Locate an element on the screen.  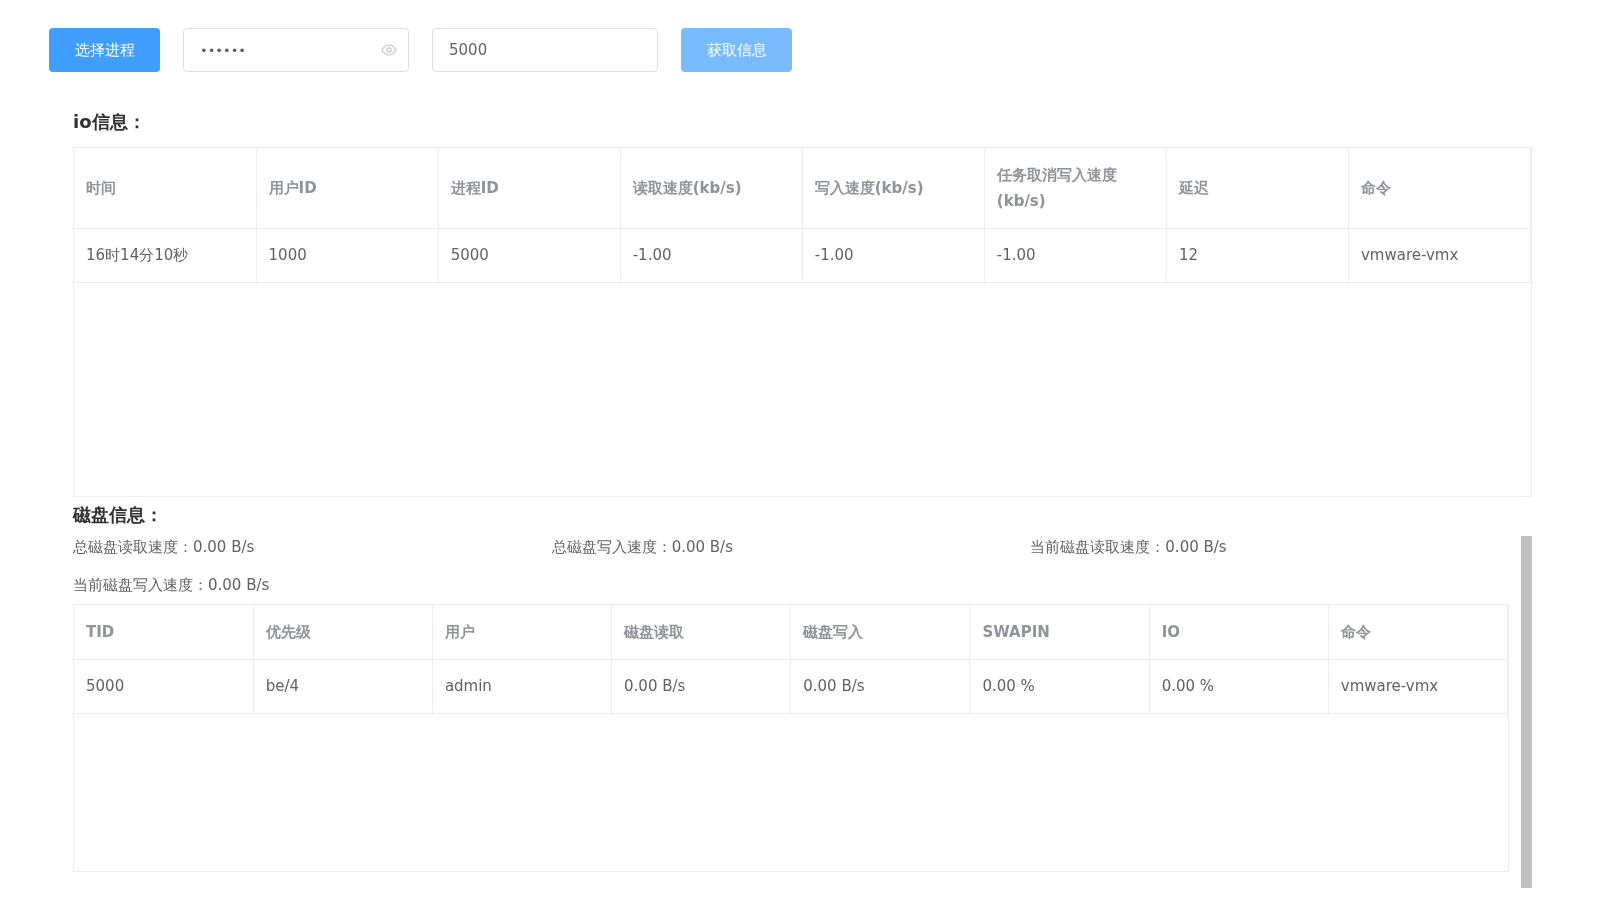
column-header: 写入速度(kb/s) is located at coordinates (893, 188).